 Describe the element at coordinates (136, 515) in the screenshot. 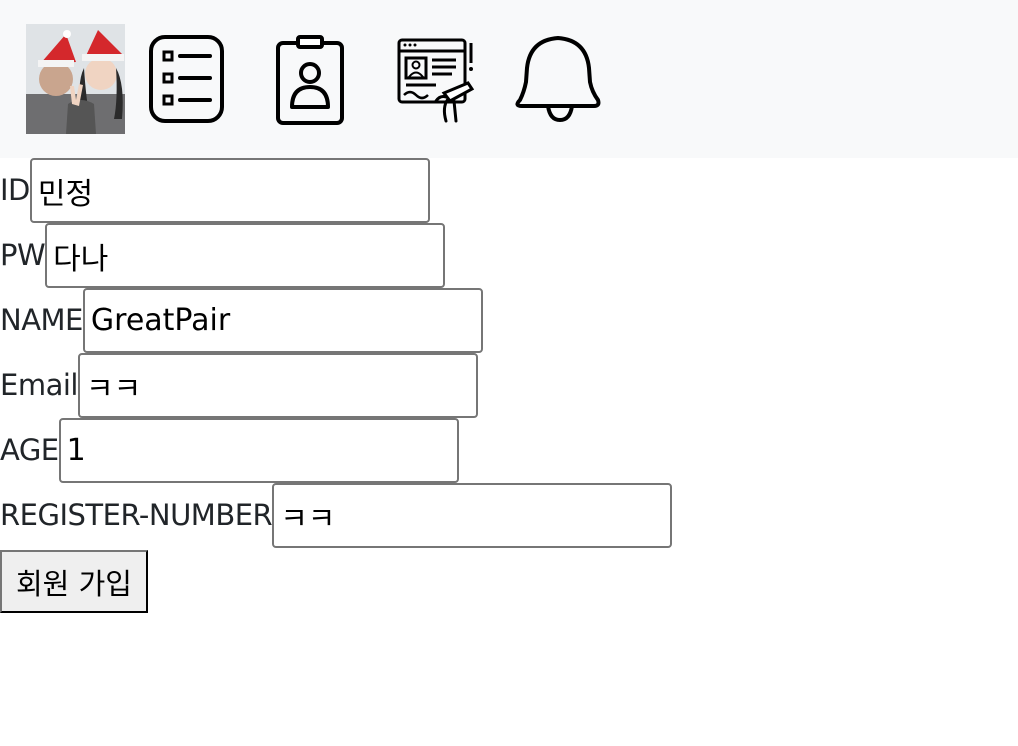

I see `register-number-label: REGISTER-NUMBER` at that location.